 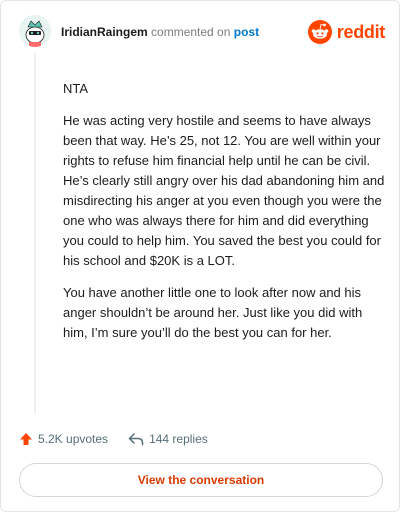 I want to click on reddit-logo: reddit, so click(x=346, y=32).